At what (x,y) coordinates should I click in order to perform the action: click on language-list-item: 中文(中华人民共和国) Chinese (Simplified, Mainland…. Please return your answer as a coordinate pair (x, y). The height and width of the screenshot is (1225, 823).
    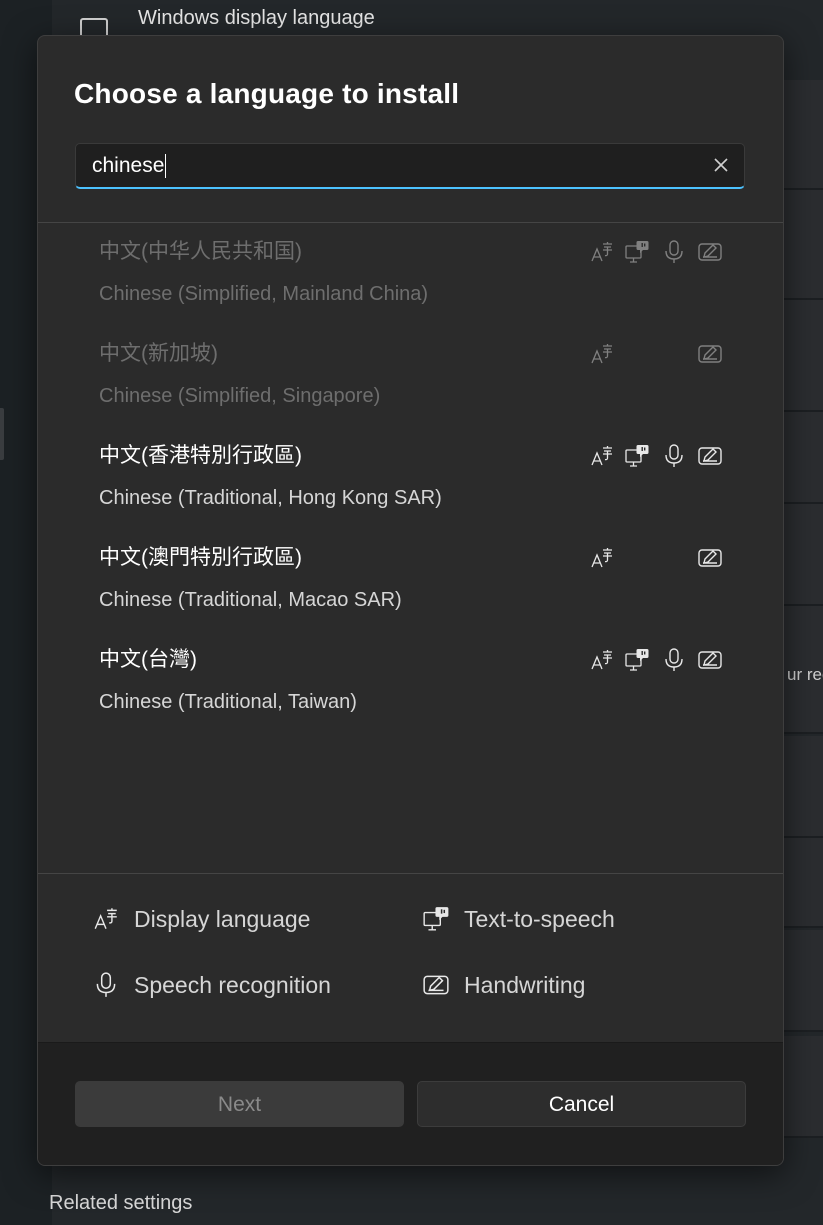
    Looking at the image, I should click on (410, 274).